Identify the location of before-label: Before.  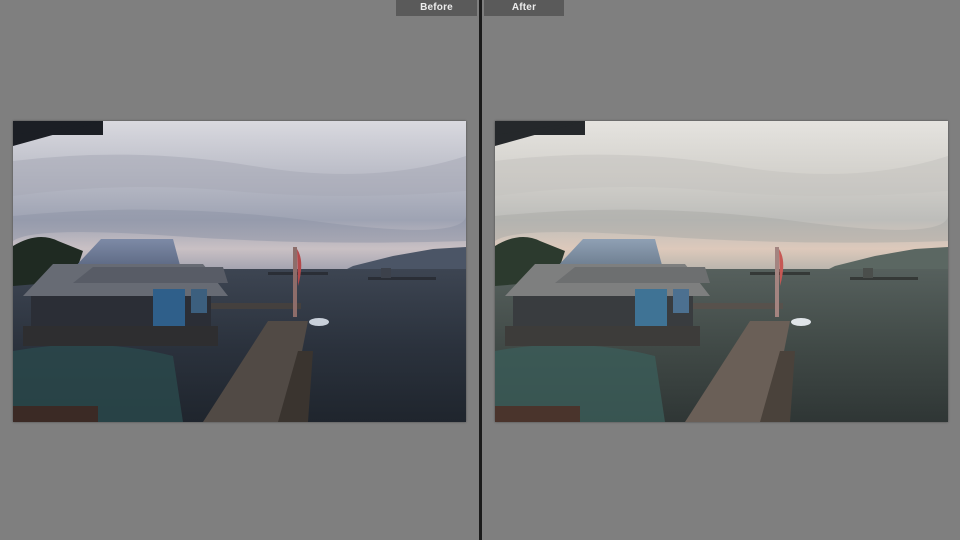
(436, 8).